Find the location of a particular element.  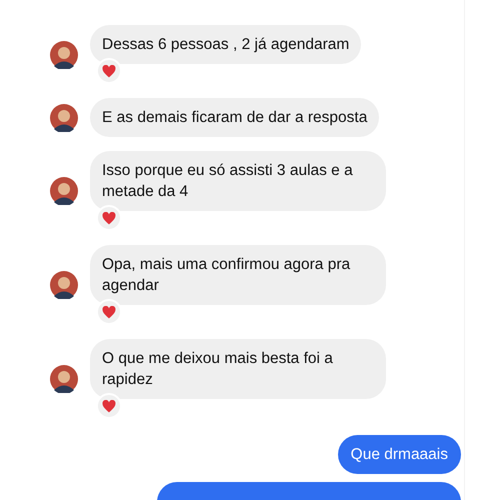

message-bubble: E as demais ficaram de dar a resposta is located at coordinates (235, 117).